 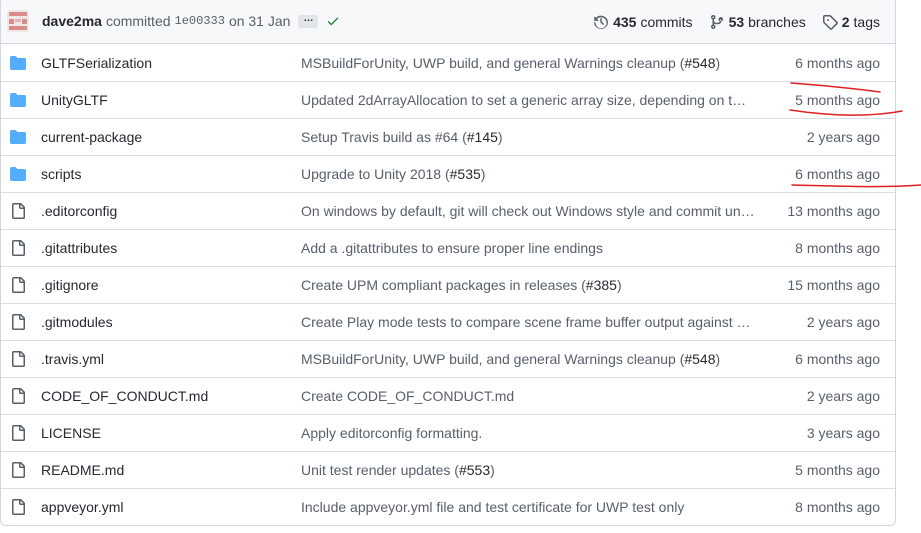 What do you see at coordinates (61, 174) in the screenshot?
I see `file-name-link: scripts` at bounding box center [61, 174].